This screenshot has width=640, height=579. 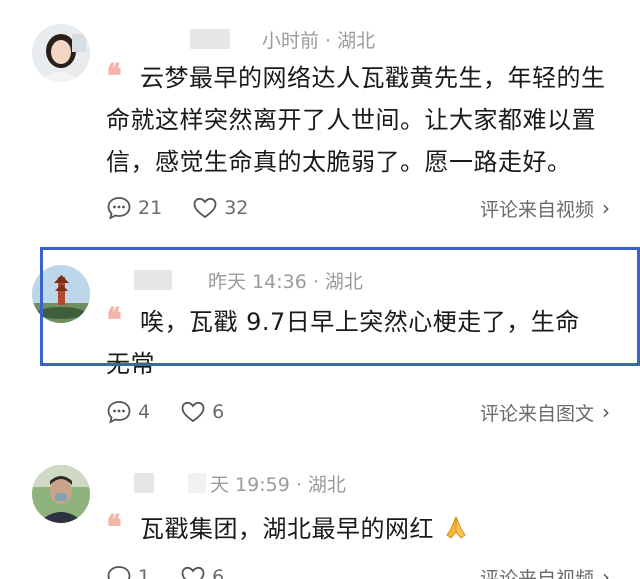 I want to click on comment-body: ❛❛ 唉，瓦戳 9.7日早上突然心梗走了，生命无常, so click(x=353, y=343).